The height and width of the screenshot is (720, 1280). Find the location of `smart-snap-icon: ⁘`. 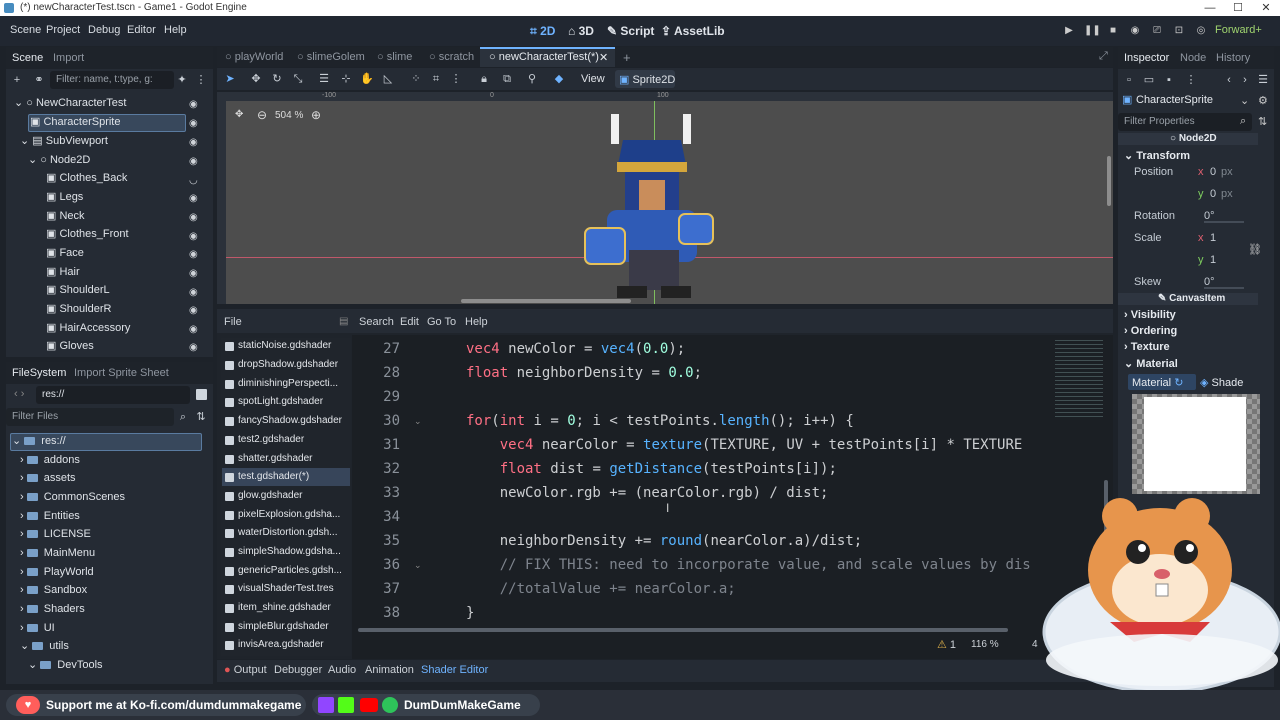

smart-snap-icon: ⁘ is located at coordinates (416, 79).